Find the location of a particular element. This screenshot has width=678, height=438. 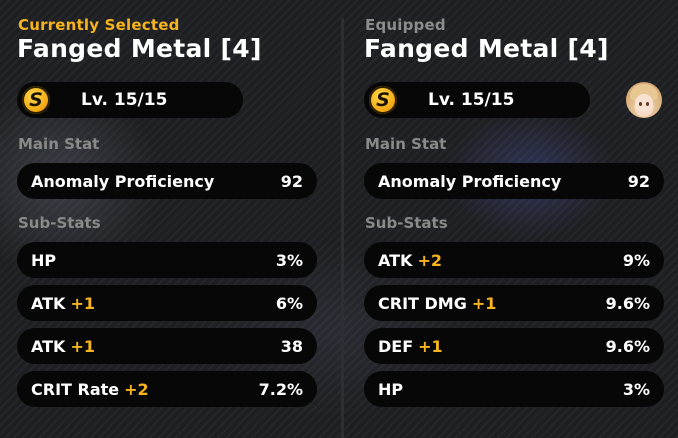

sub-stat-row: ATK +1 6% is located at coordinates (167, 303).